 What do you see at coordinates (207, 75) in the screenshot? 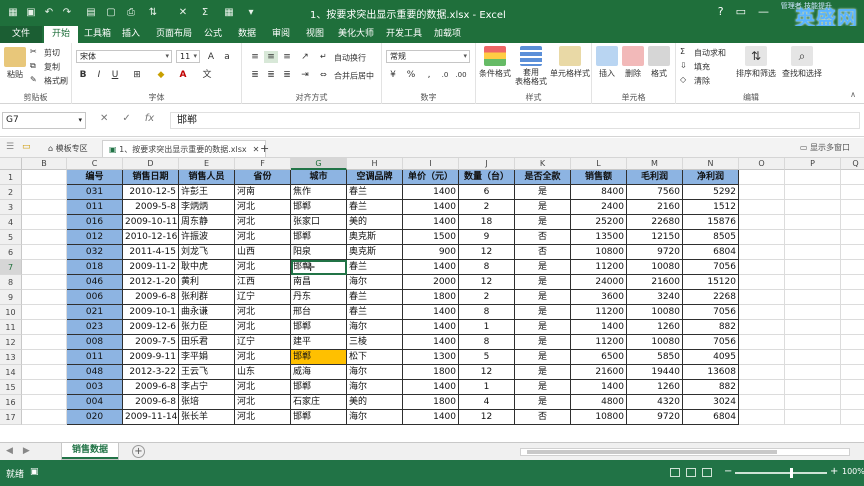
I see `phonetic-icon: 文` at bounding box center [207, 75].